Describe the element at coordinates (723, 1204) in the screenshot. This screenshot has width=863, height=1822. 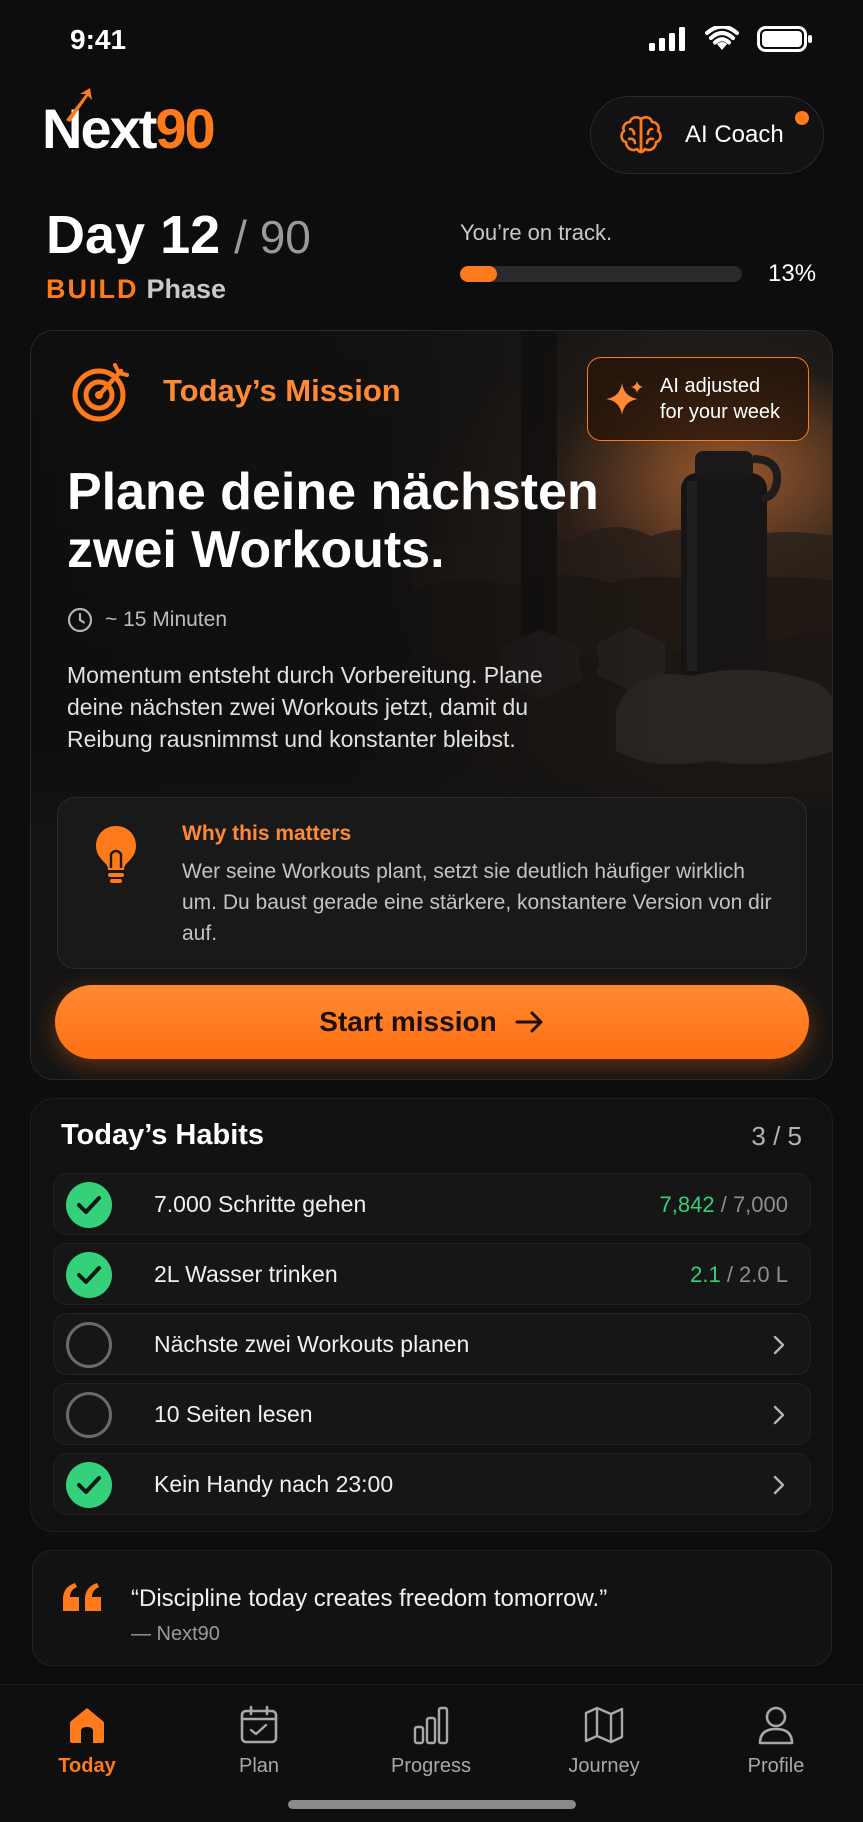
I see `habit-value: 7,842 / 7,000` at that location.